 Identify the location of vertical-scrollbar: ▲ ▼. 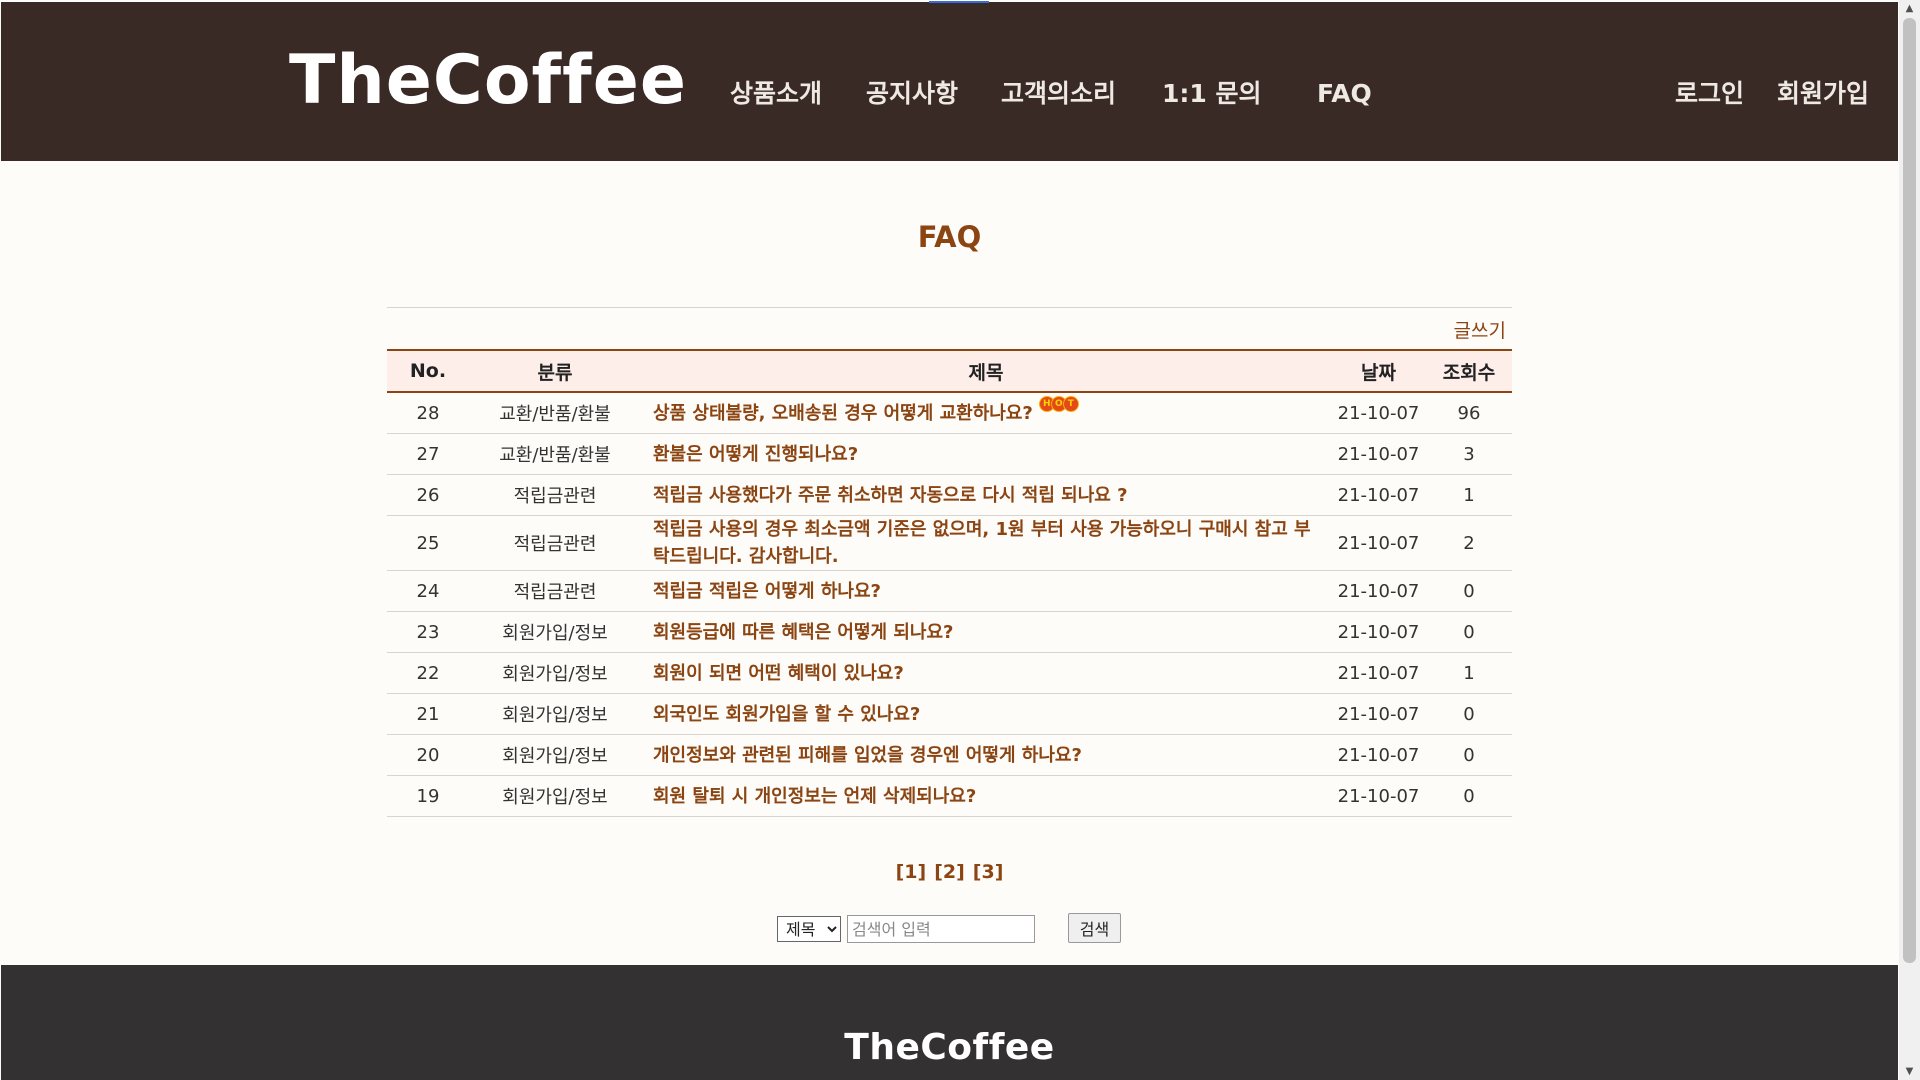
(1909, 540).